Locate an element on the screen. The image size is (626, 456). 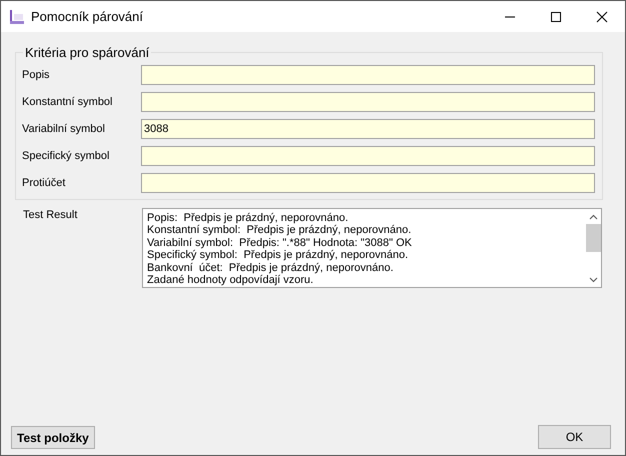
field-label: Konstantní symbol is located at coordinates (68, 102).